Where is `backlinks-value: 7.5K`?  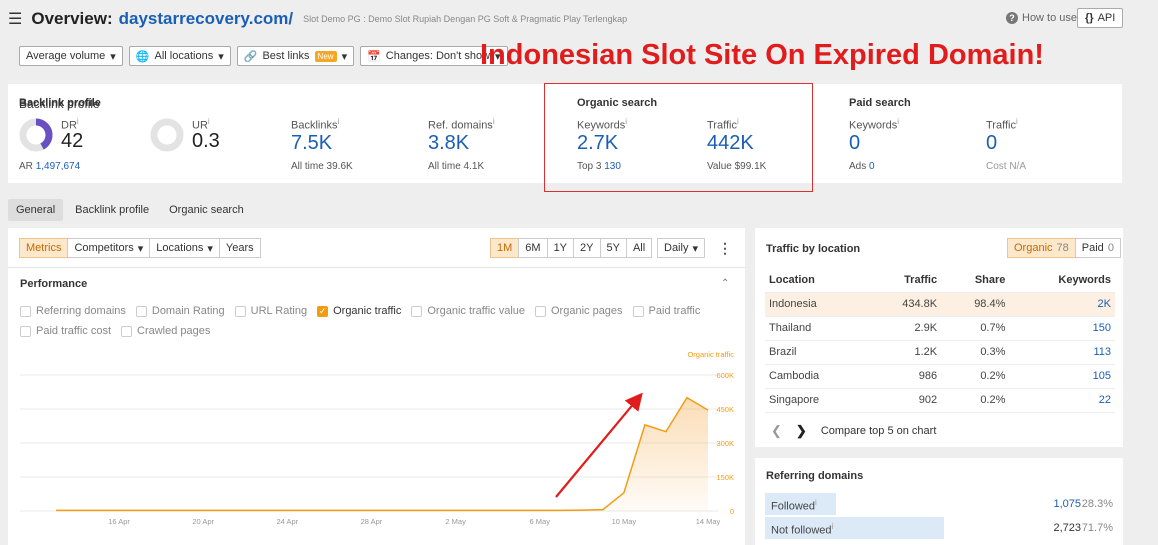
backlinks-value: 7.5K is located at coordinates (311, 143).